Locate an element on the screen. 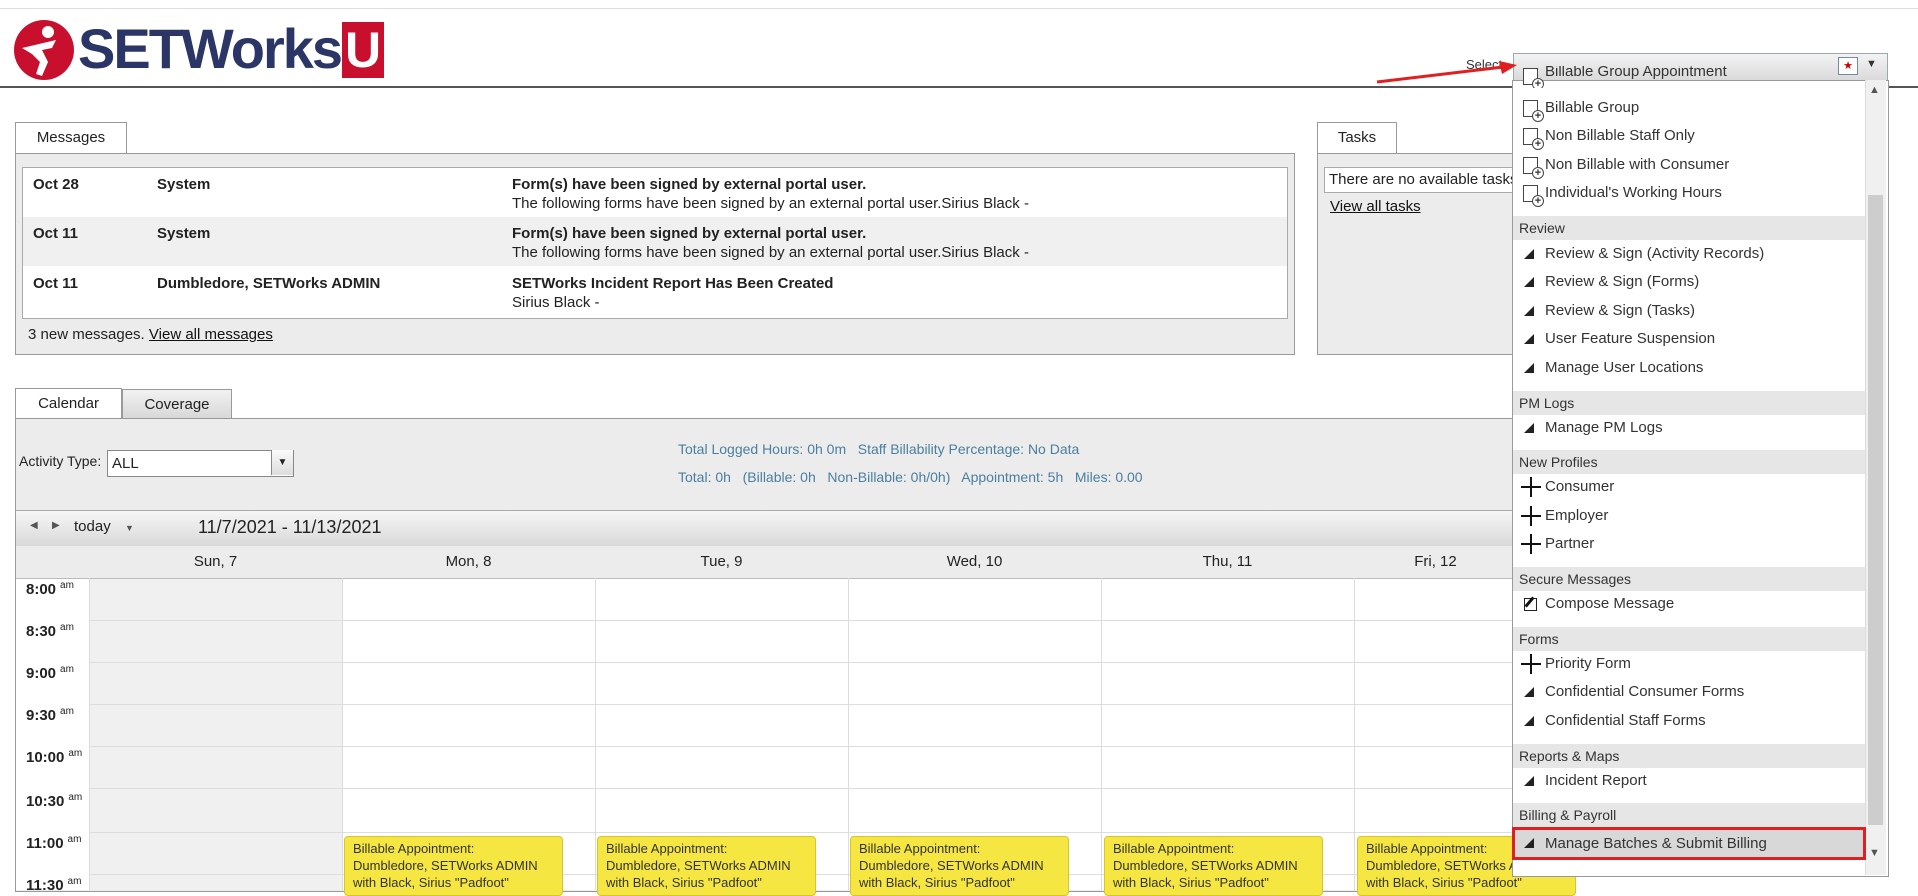 The width and height of the screenshot is (1918, 896). tab-messages: Messages is located at coordinates (71, 138).